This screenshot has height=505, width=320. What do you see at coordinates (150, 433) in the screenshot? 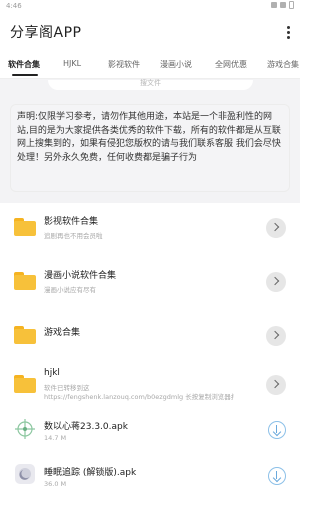
I see `list-item-apk-1: 数以心蒋23.3.0.apk 14.7 M` at bounding box center [150, 433].